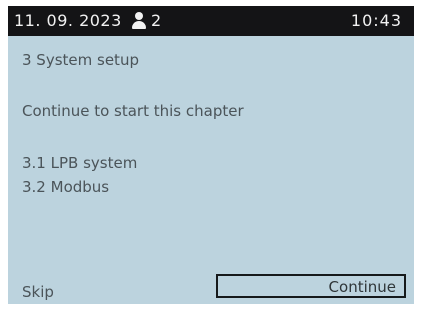  I want to click on person-icon, so click(139, 20).